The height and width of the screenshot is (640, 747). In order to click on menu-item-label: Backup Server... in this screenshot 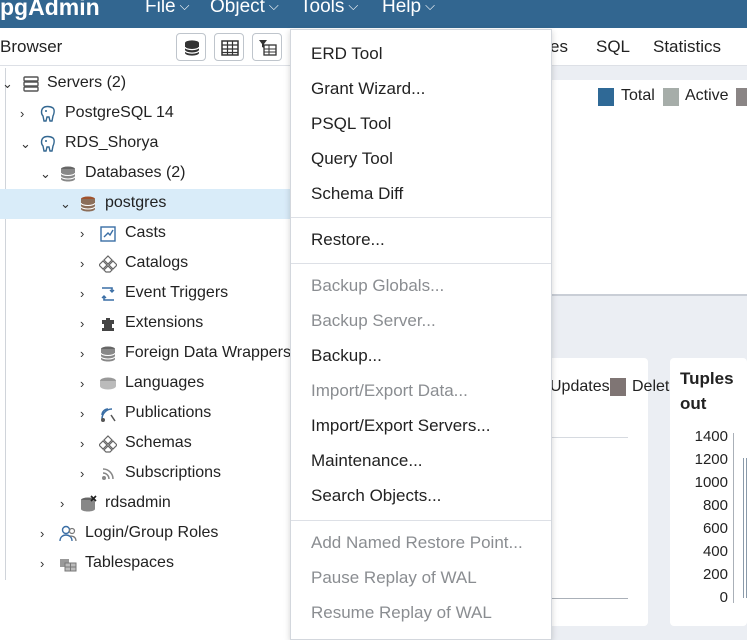, I will do `click(373, 320)`.